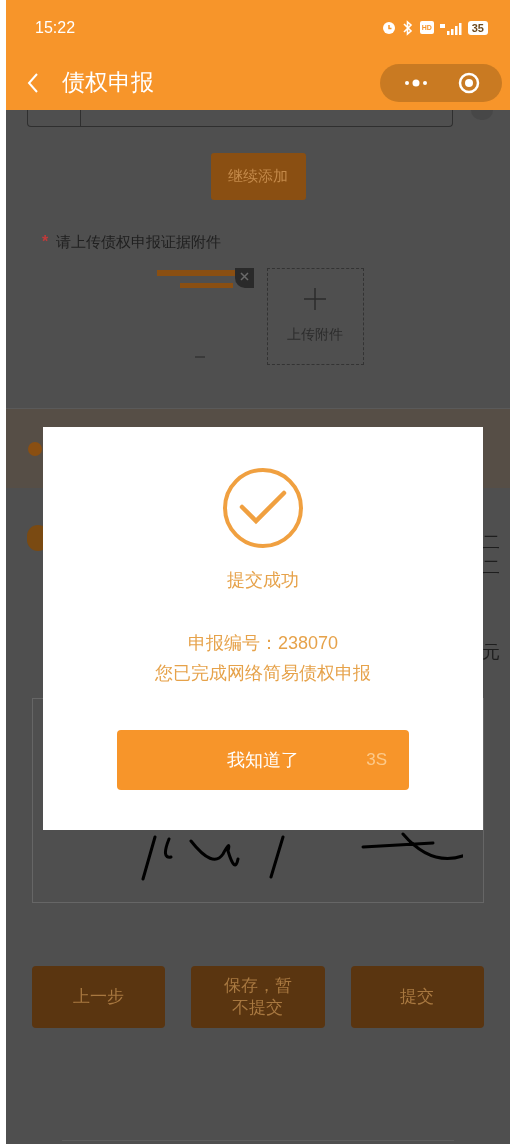 The width and height of the screenshot is (516, 1144). What do you see at coordinates (263, 673) in the screenshot?
I see `dialog-message: 您已完成网络简易债权申报` at bounding box center [263, 673].